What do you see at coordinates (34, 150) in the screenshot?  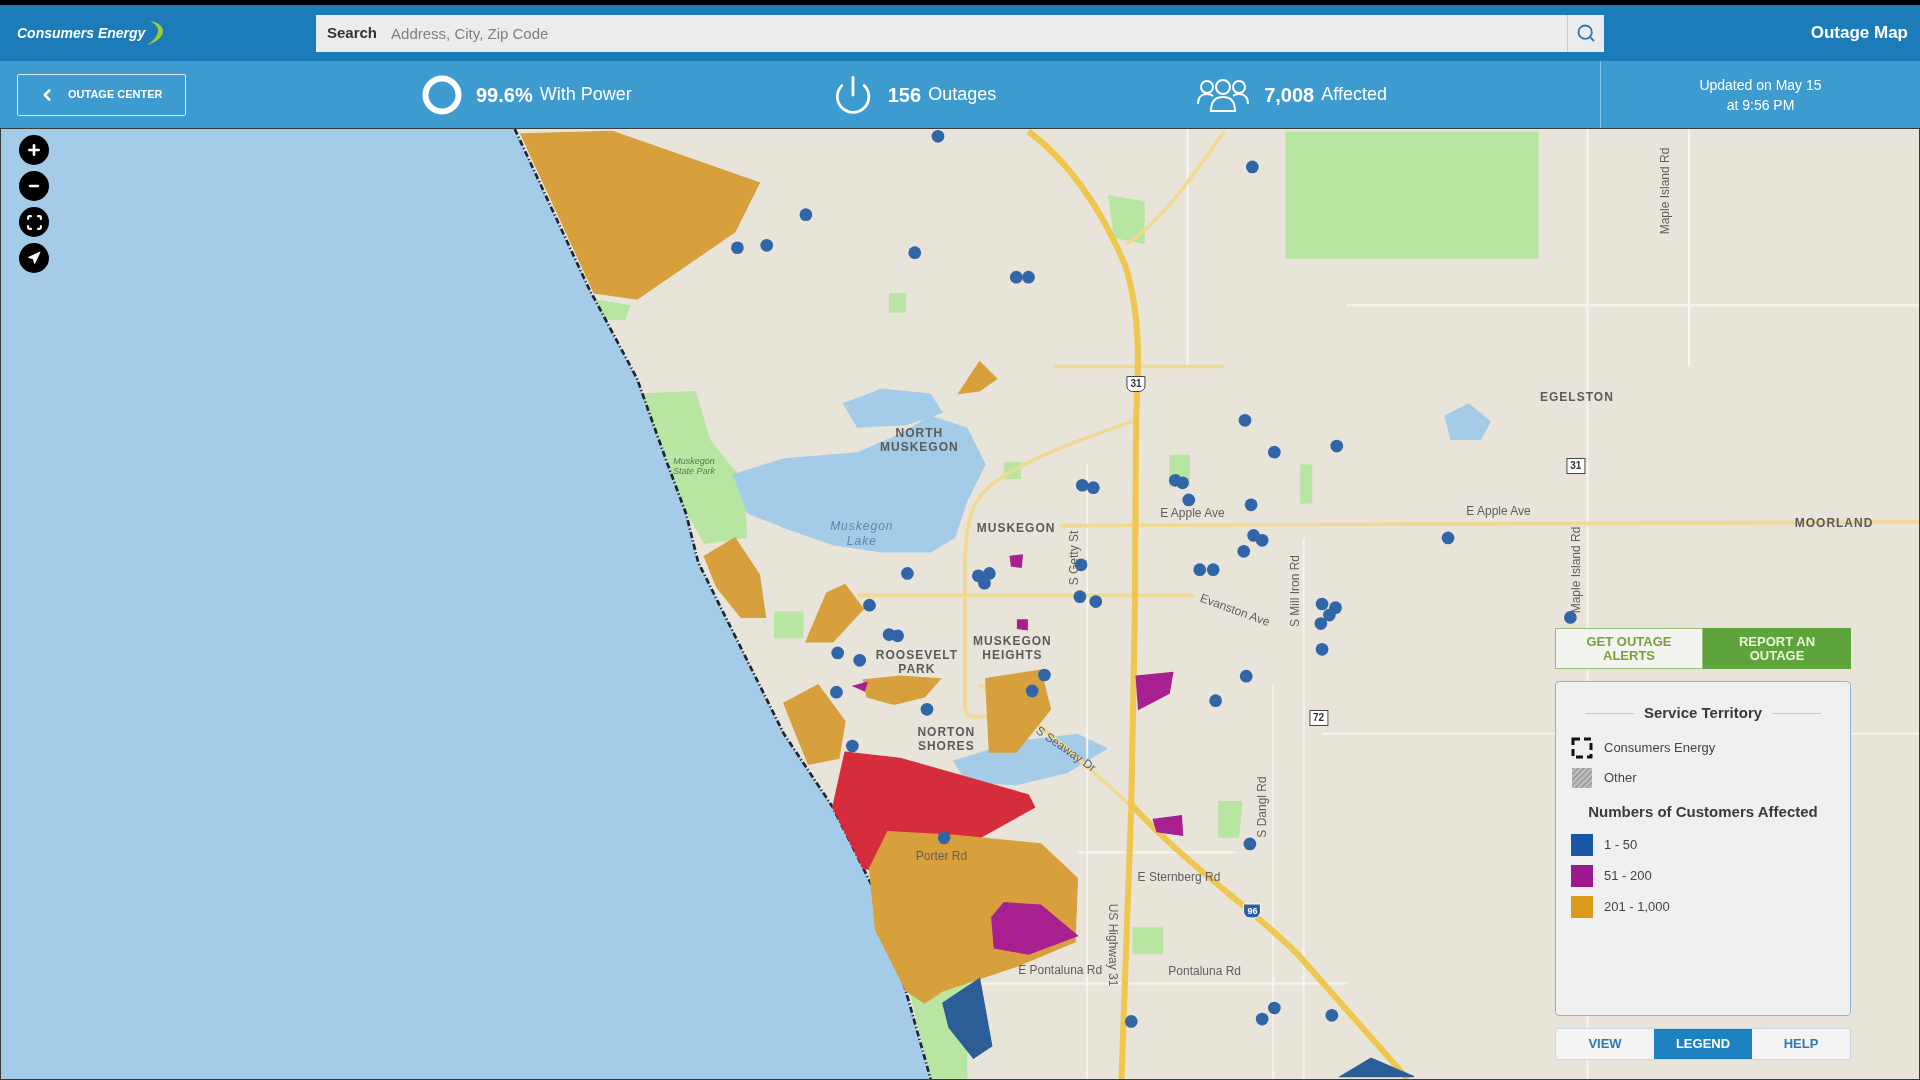 I see `plus-icon` at bounding box center [34, 150].